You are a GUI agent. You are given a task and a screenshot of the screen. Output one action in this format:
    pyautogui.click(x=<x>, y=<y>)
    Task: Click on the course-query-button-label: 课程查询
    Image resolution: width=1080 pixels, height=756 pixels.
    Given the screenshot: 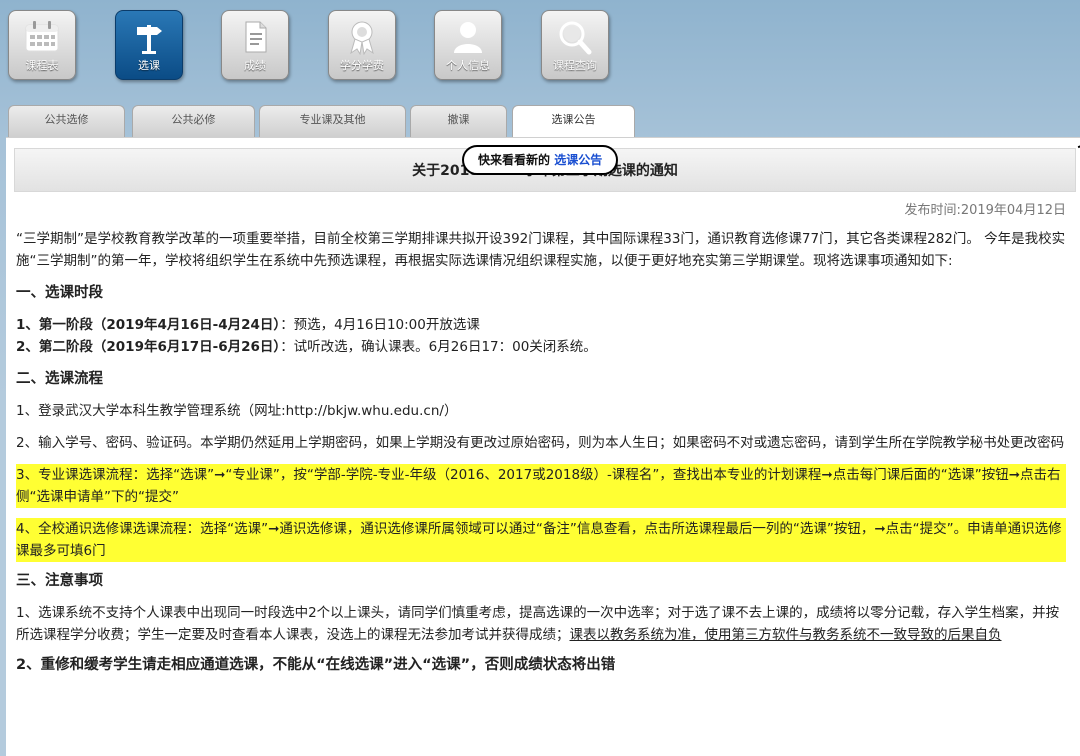 What is the action you would take?
    pyautogui.click(x=575, y=65)
    